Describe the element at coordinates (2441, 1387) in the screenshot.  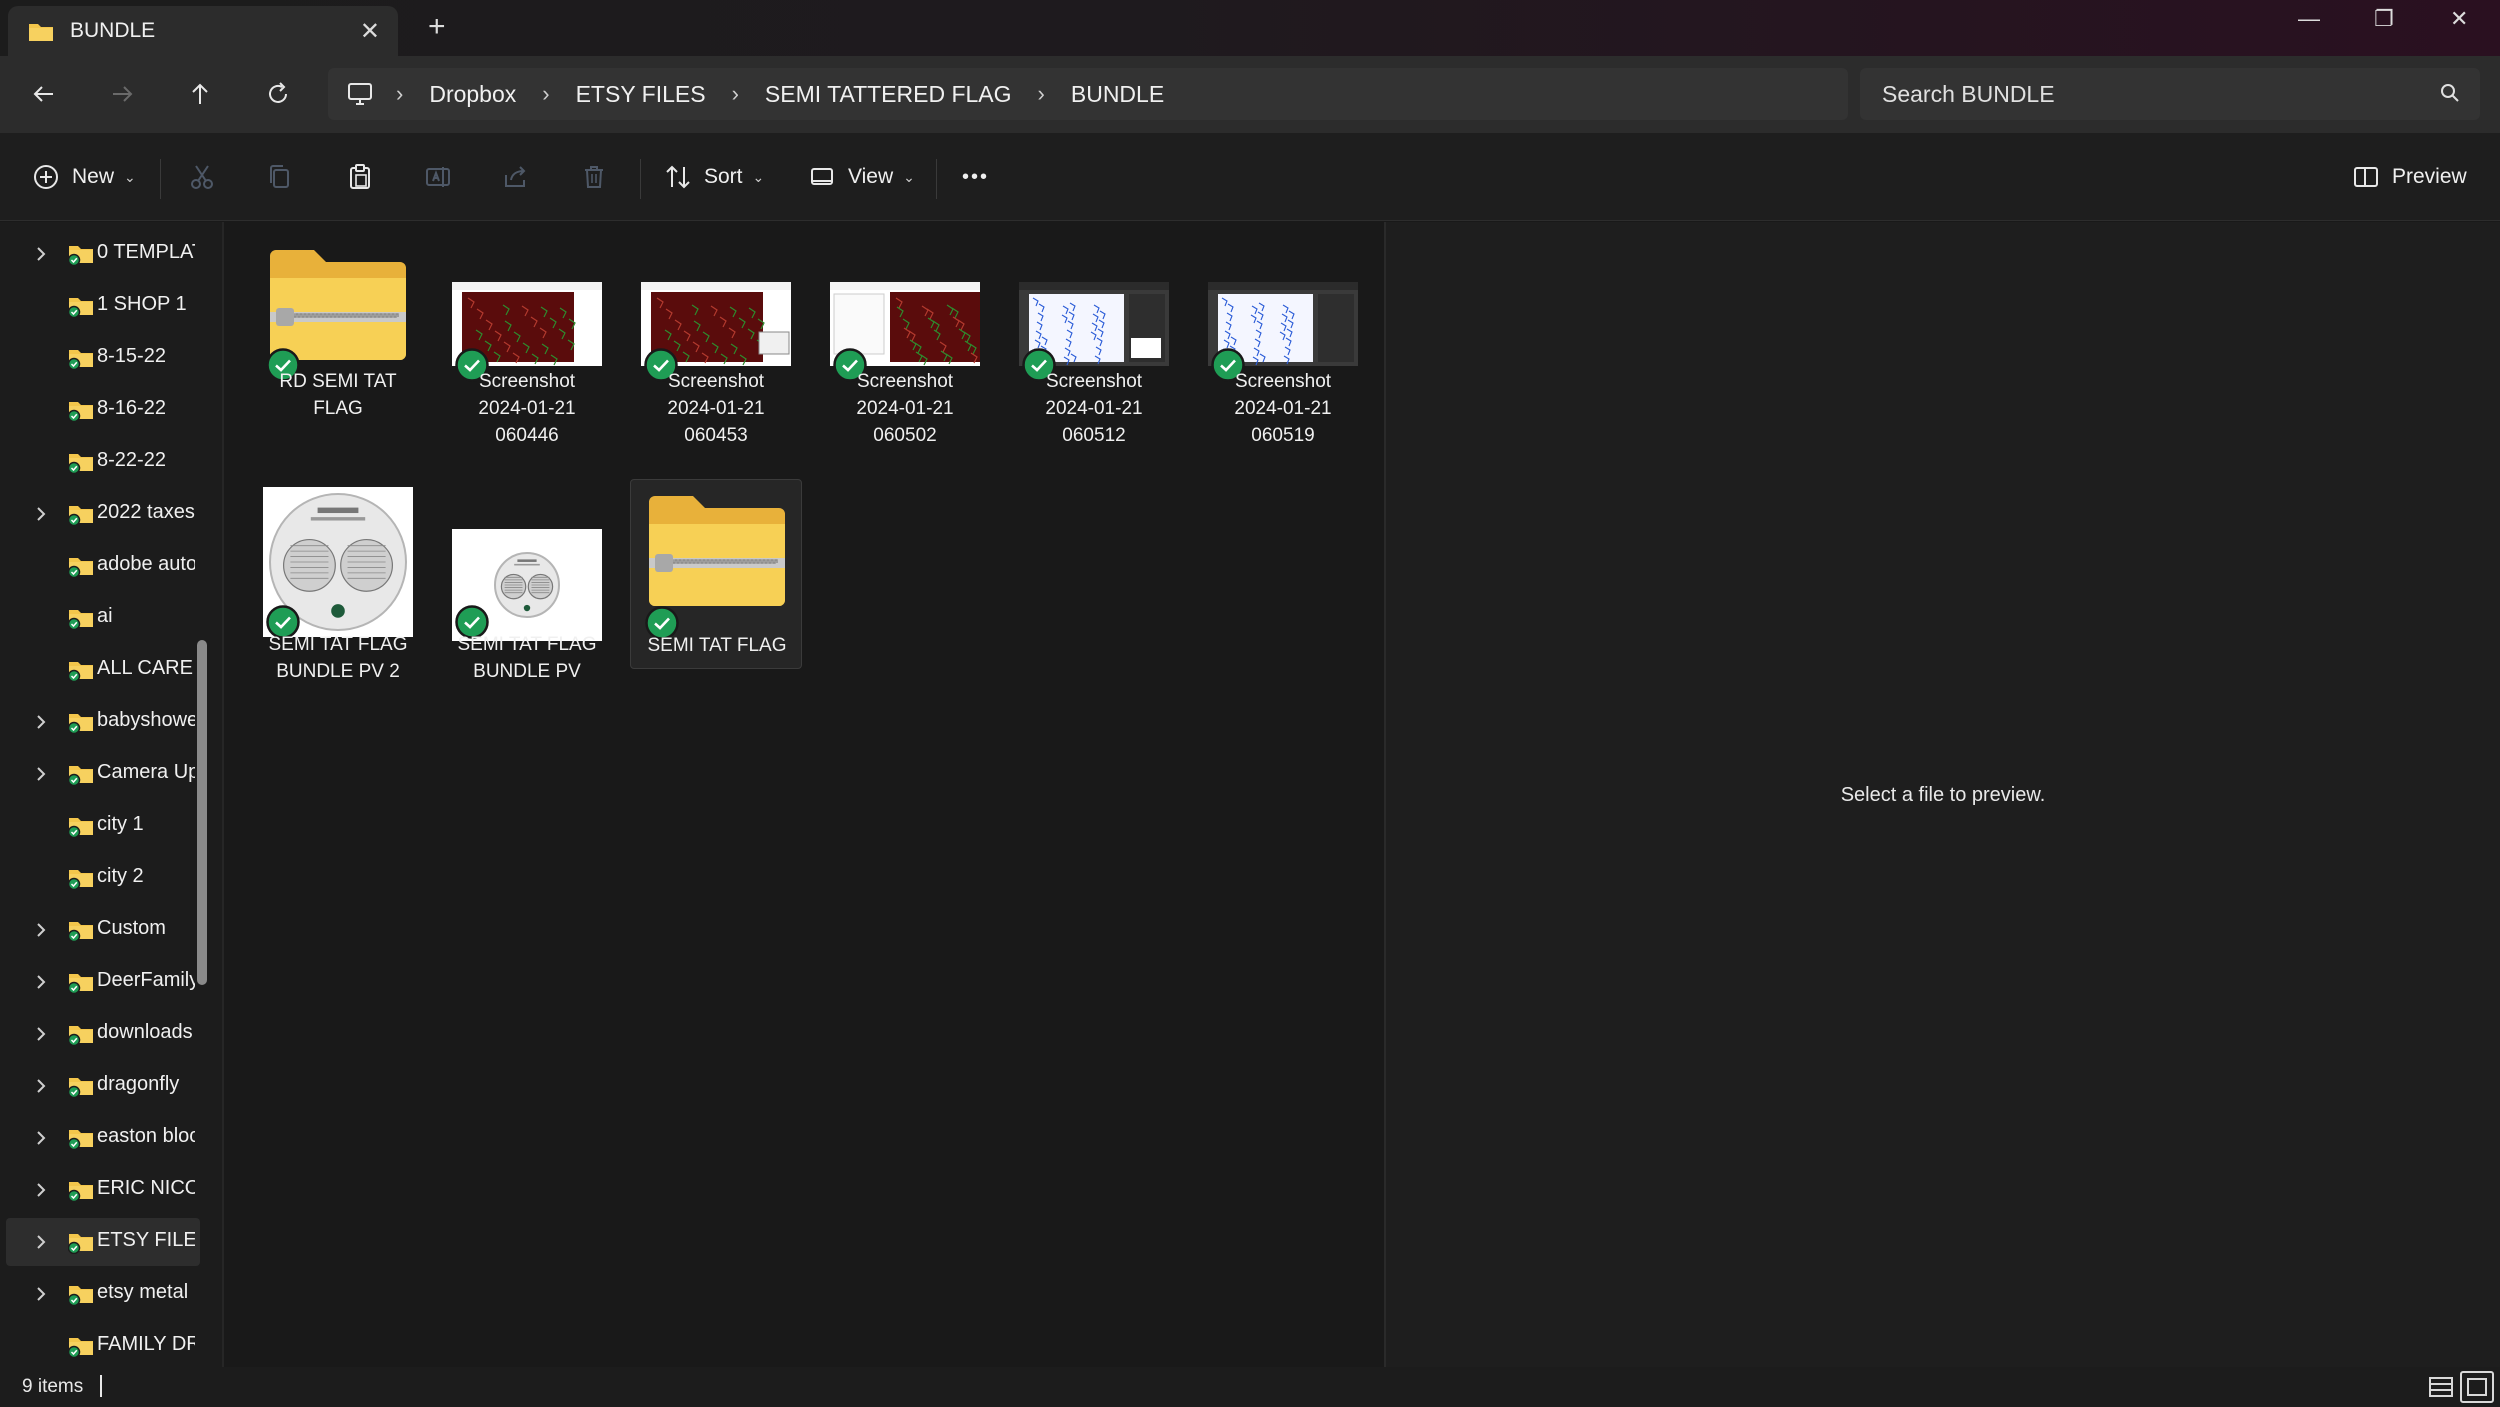
I see `details-view-button` at that location.